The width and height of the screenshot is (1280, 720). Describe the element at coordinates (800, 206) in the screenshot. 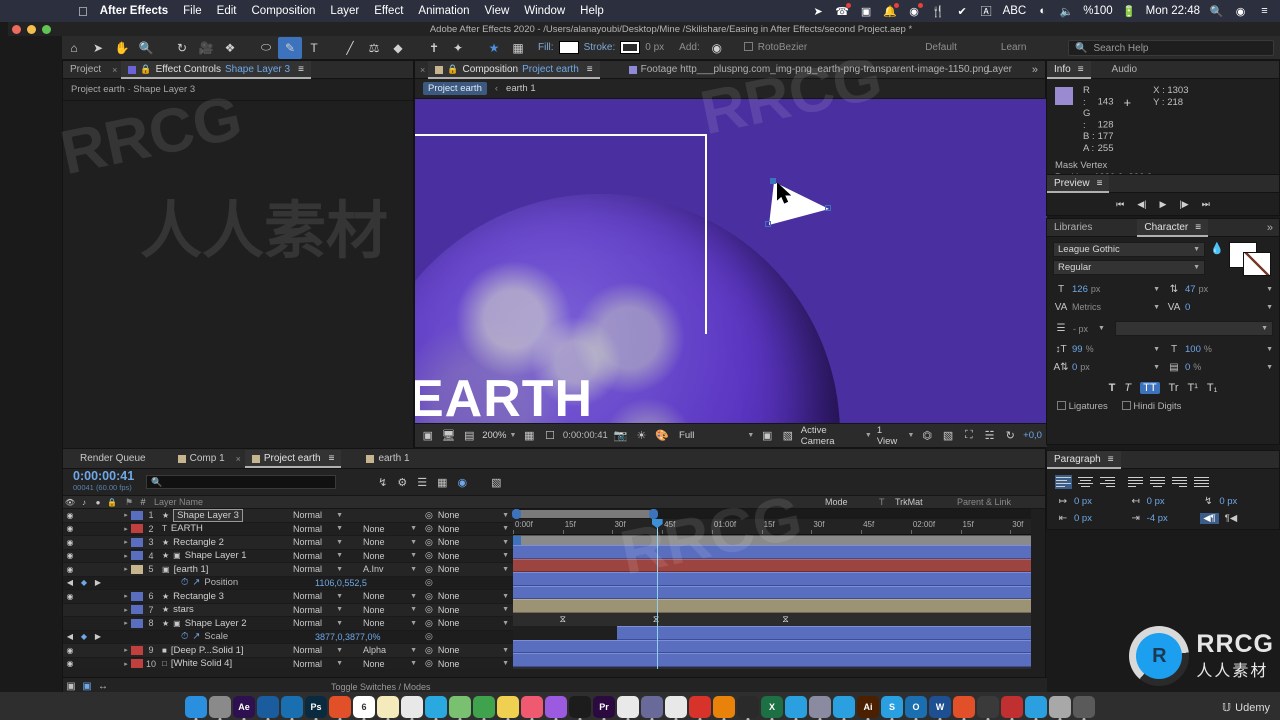

I see `pen-shape-with-cursor` at that location.